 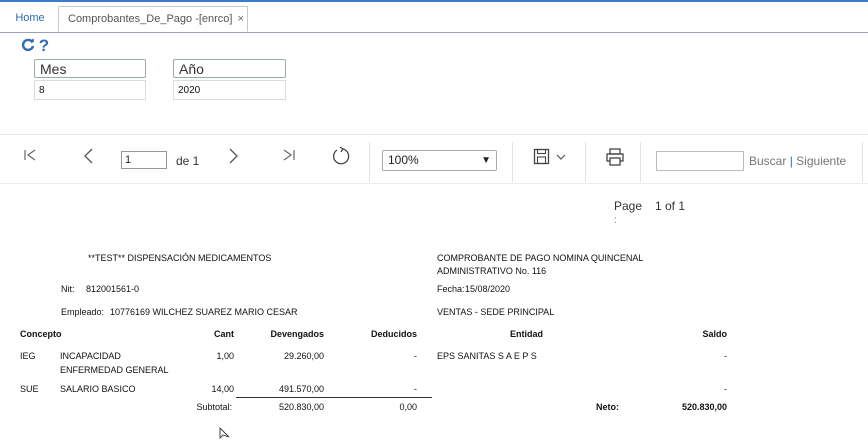 I want to click on page-label: Page, so click(x=628, y=206).